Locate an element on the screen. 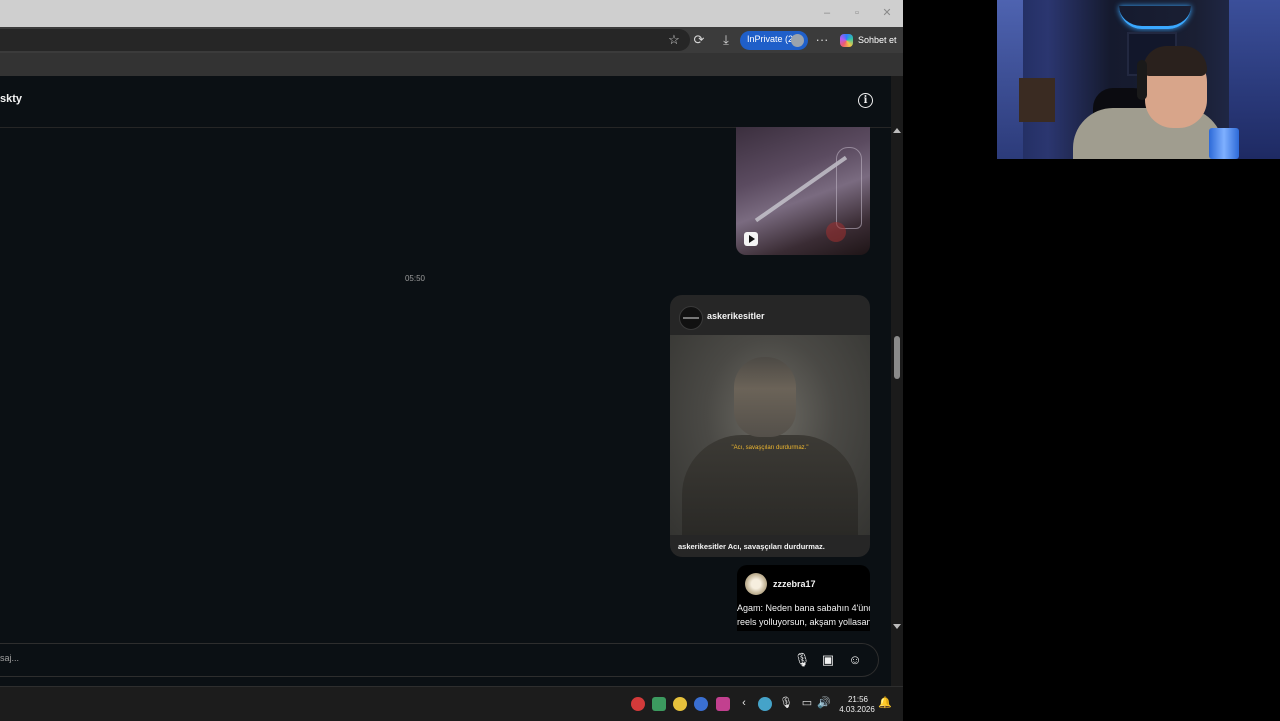  copilot-button: Sohbet et is located at coordinates (868, 40).